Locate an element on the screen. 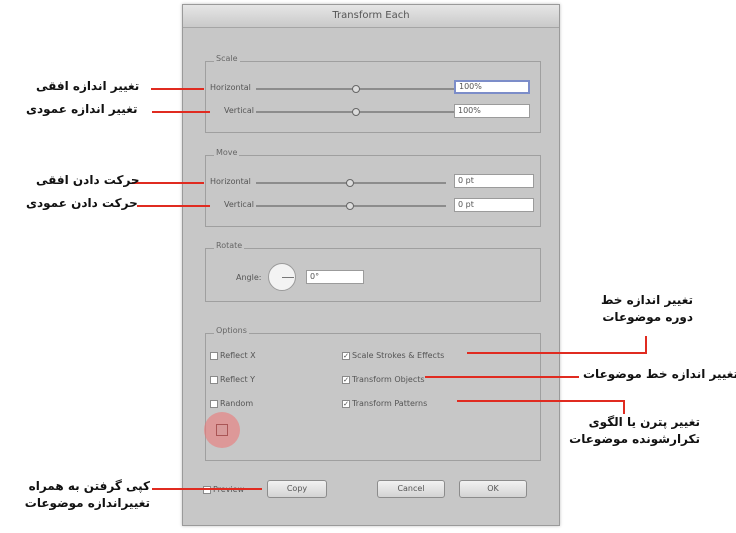 Image resolution: width=736 pixels, height=533 pixels. move-vertical-slider-thumb is located at coordinates (350, 206).